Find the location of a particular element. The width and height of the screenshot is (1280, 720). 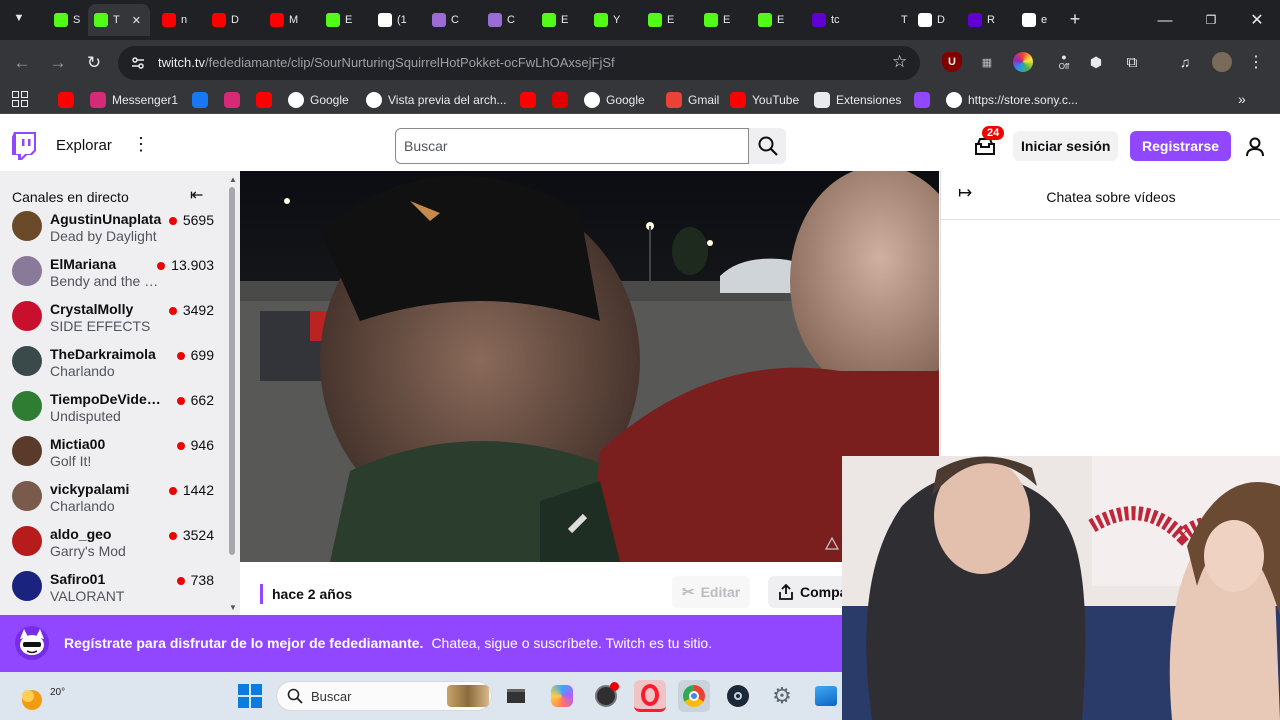

browser-tab: e is located at coordinates (1039, 20).